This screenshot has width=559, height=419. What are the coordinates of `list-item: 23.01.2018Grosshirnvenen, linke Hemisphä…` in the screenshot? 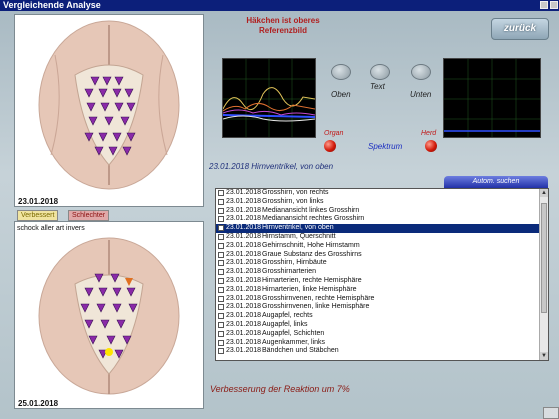 It's located at (382, 307).